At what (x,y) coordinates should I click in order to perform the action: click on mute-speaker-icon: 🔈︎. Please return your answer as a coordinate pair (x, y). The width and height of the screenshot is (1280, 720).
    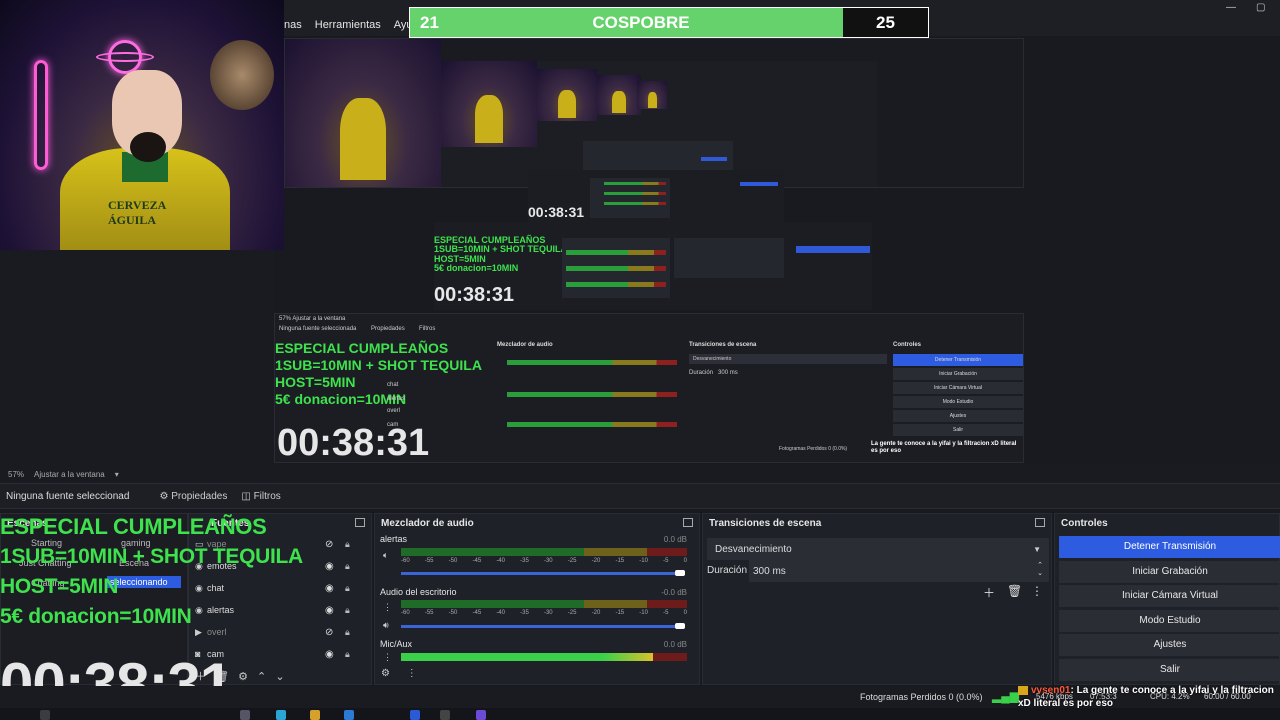
    Looking at the image, I should click on (385, 555).